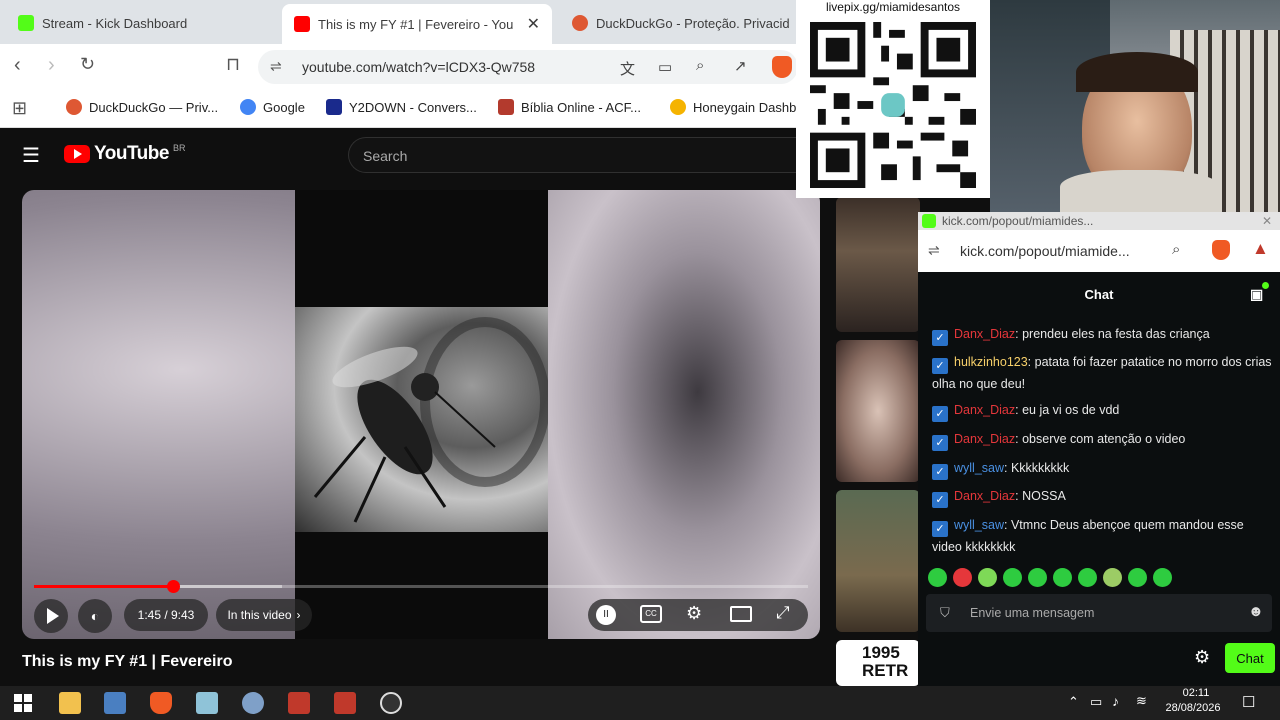  Describe the element at coordinates (878, 663) in the screenshot. I see `sidebar-thumbnail-4: 1995 RETR` at that location.